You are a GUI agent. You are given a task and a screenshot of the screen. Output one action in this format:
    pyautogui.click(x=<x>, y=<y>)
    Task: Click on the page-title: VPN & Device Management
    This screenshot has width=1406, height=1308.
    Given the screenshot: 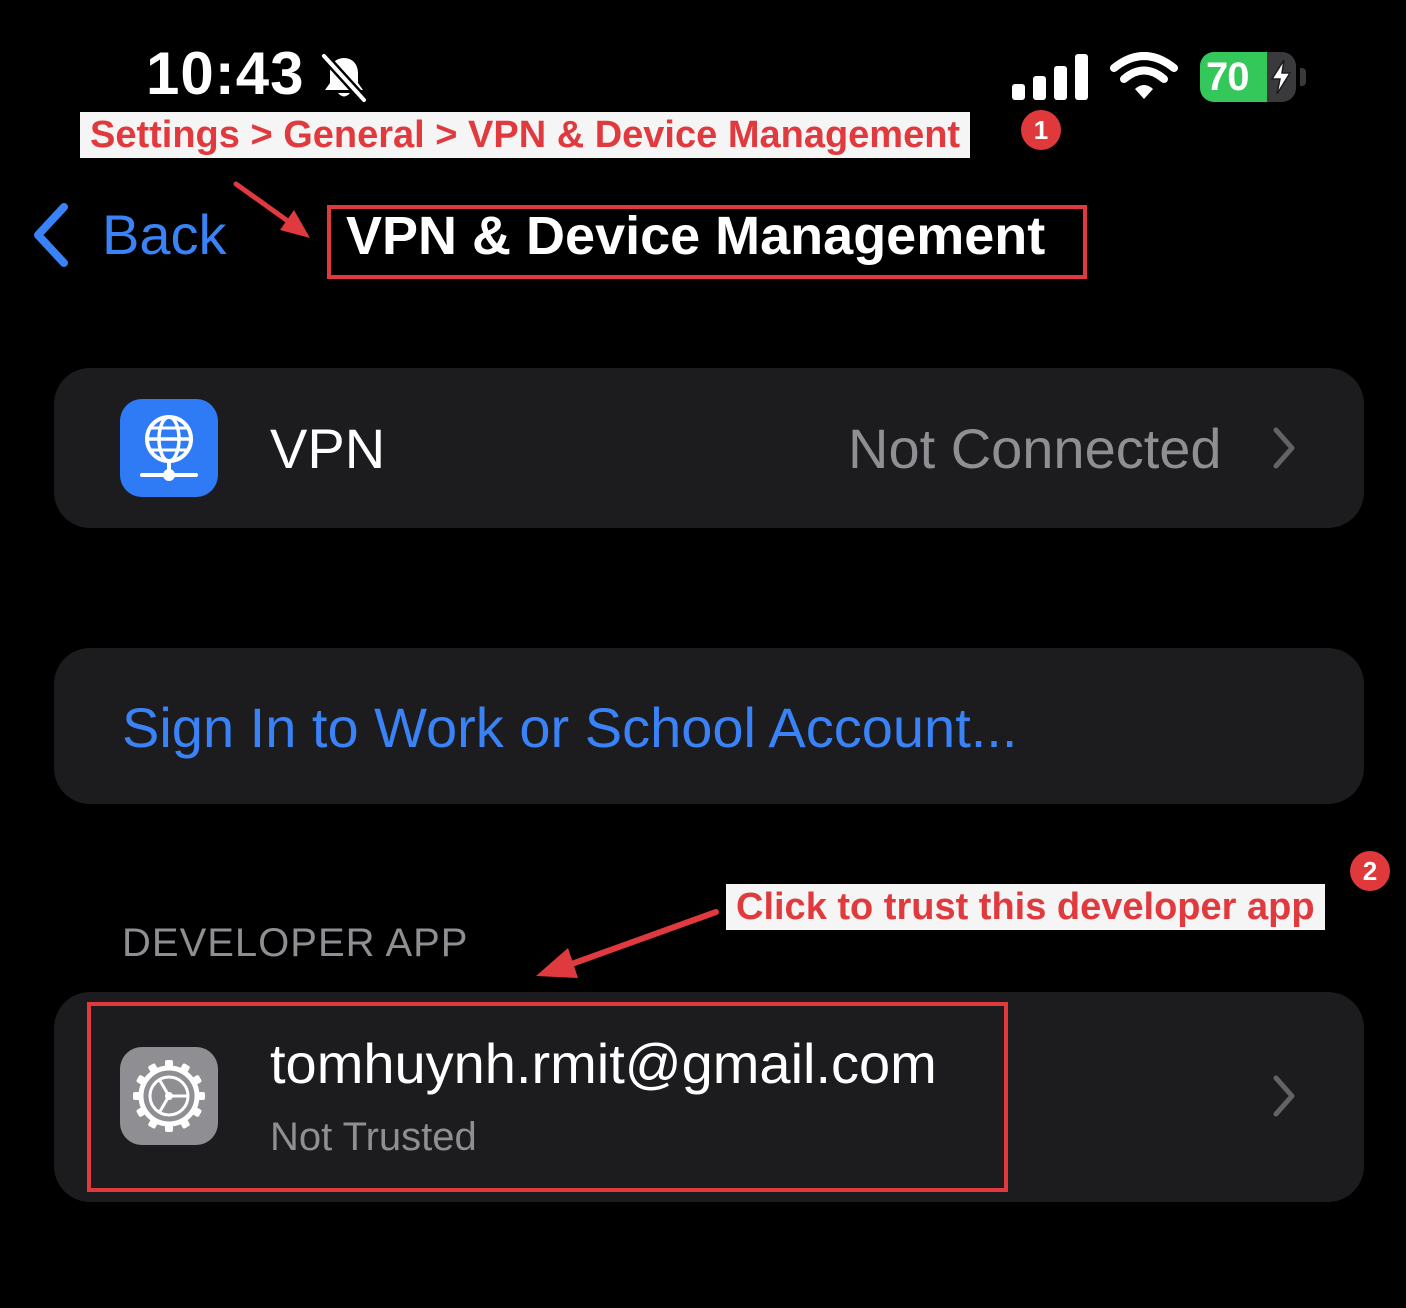 What is the action you would take?
    pyautogui.click(x=696, y=236)
    